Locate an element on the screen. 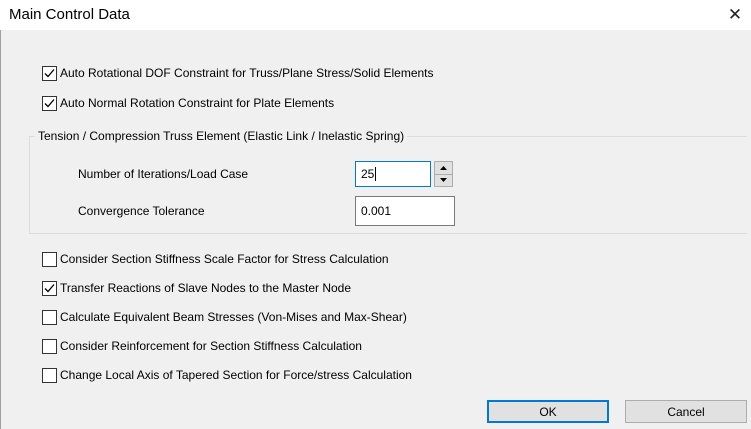  auto-rotational-dof-checkbox is located at coordinates (49, 73).